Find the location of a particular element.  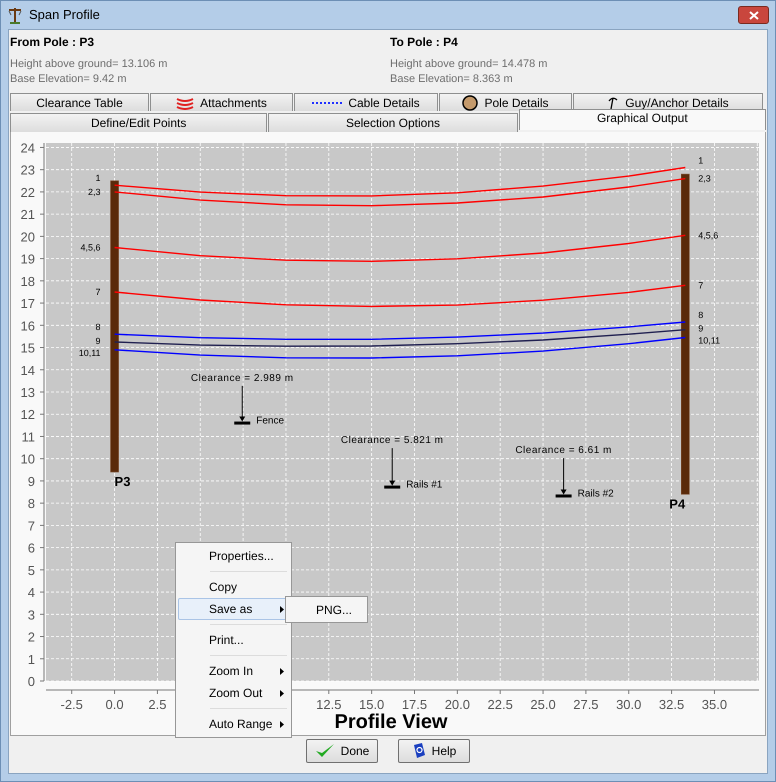

axis-tick-label: 9 is located at coordinates (31, 481).